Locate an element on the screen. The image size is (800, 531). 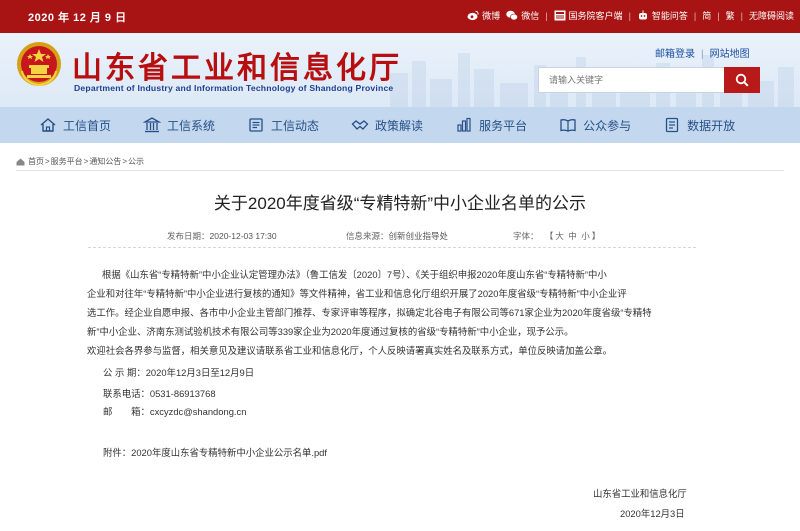
wechat-link: 微信 is located at coordinates (522, 15).